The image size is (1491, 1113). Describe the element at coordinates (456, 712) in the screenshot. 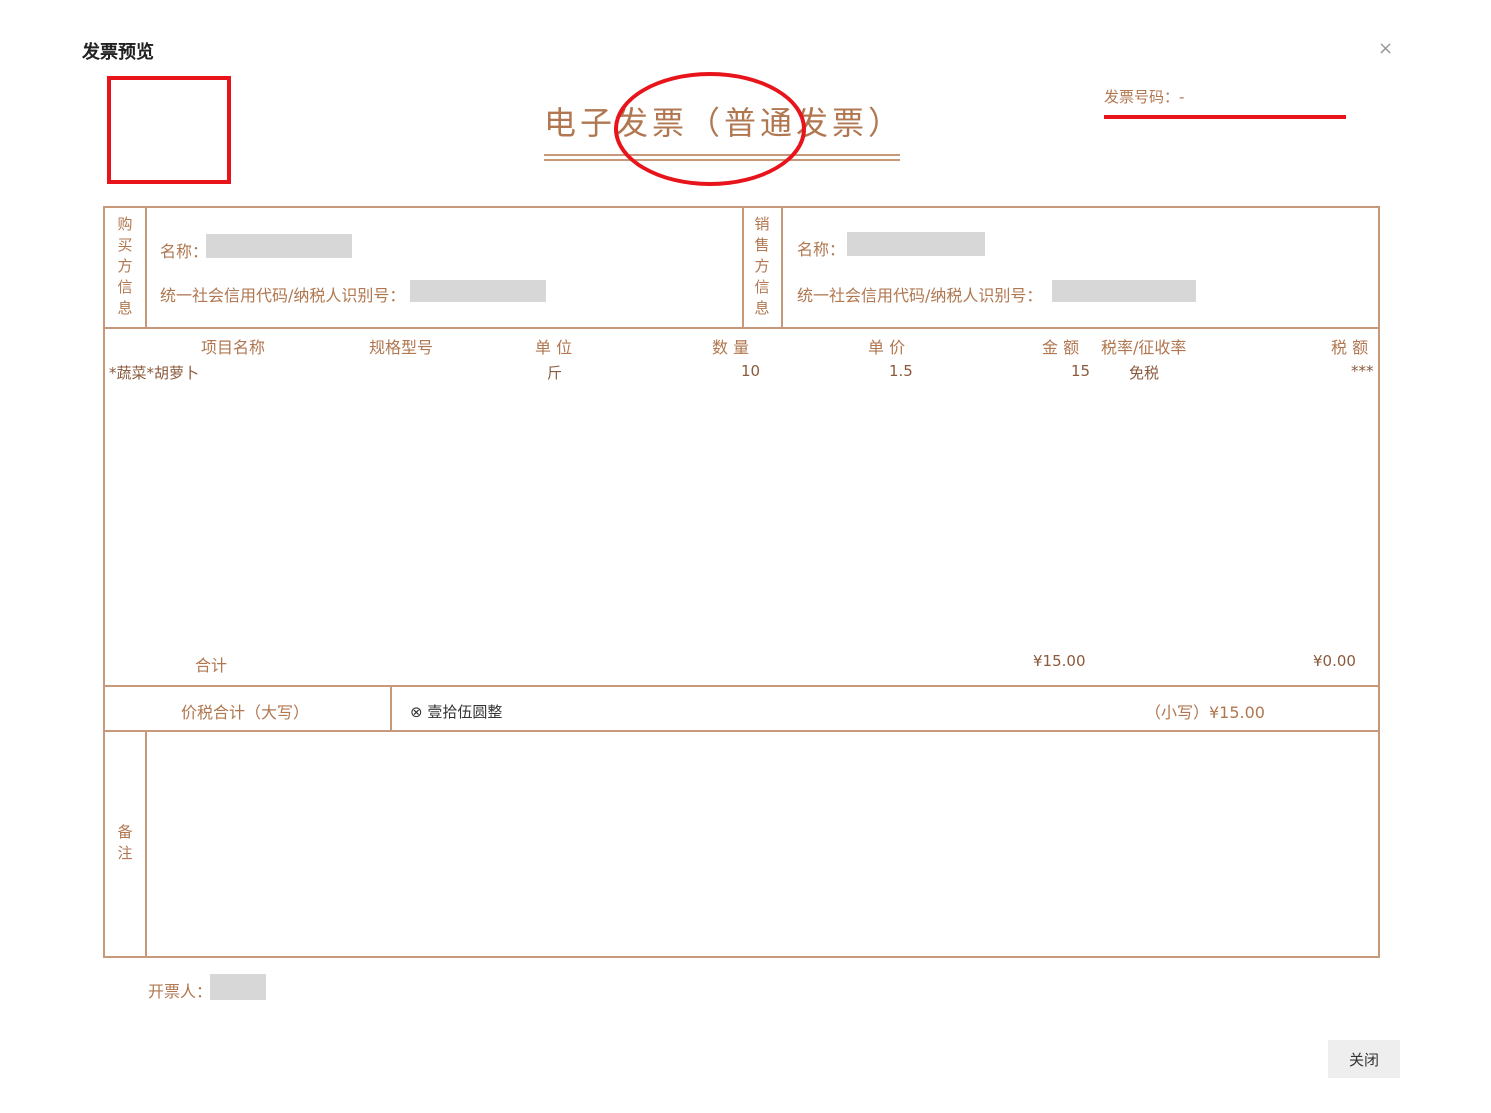

I see `grand-total-uppercase: ⊗ 壹拾伍圆整` at that location.